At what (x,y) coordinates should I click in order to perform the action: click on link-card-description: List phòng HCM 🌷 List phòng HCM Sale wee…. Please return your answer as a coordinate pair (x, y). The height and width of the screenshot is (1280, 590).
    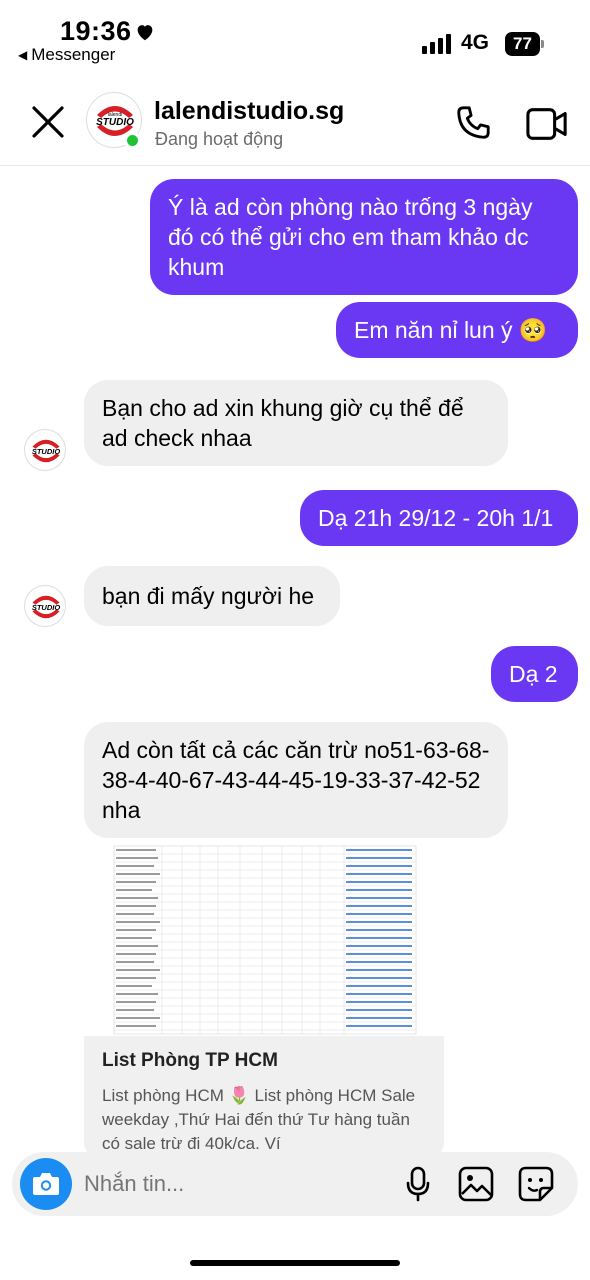
    Looking at the image, I should click on (259, 1119).